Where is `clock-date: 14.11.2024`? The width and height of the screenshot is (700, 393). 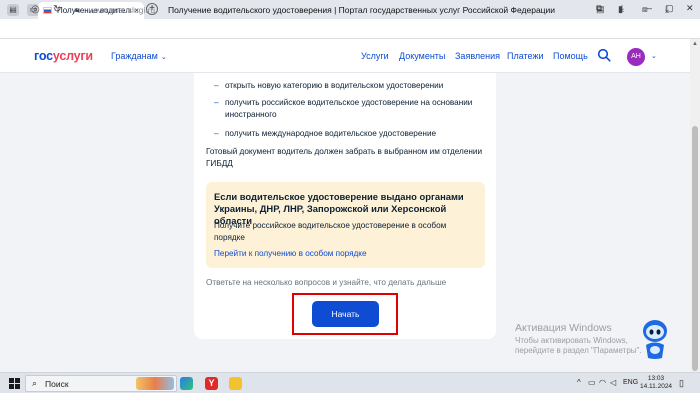 clock-date: 14.11.2024 is located at coordinates (656, 386).